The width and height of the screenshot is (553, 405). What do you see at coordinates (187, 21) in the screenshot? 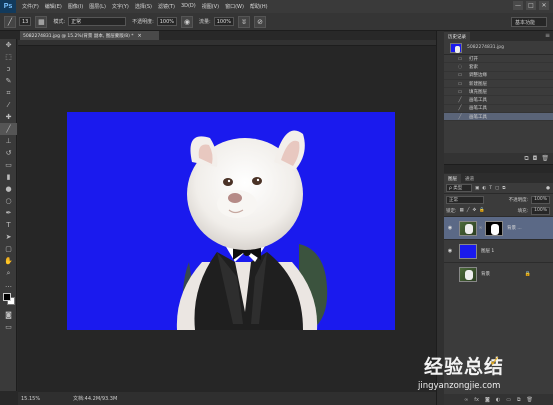
I see `pressure-opacity-icon: ◉` at bounding box center [187, 21].